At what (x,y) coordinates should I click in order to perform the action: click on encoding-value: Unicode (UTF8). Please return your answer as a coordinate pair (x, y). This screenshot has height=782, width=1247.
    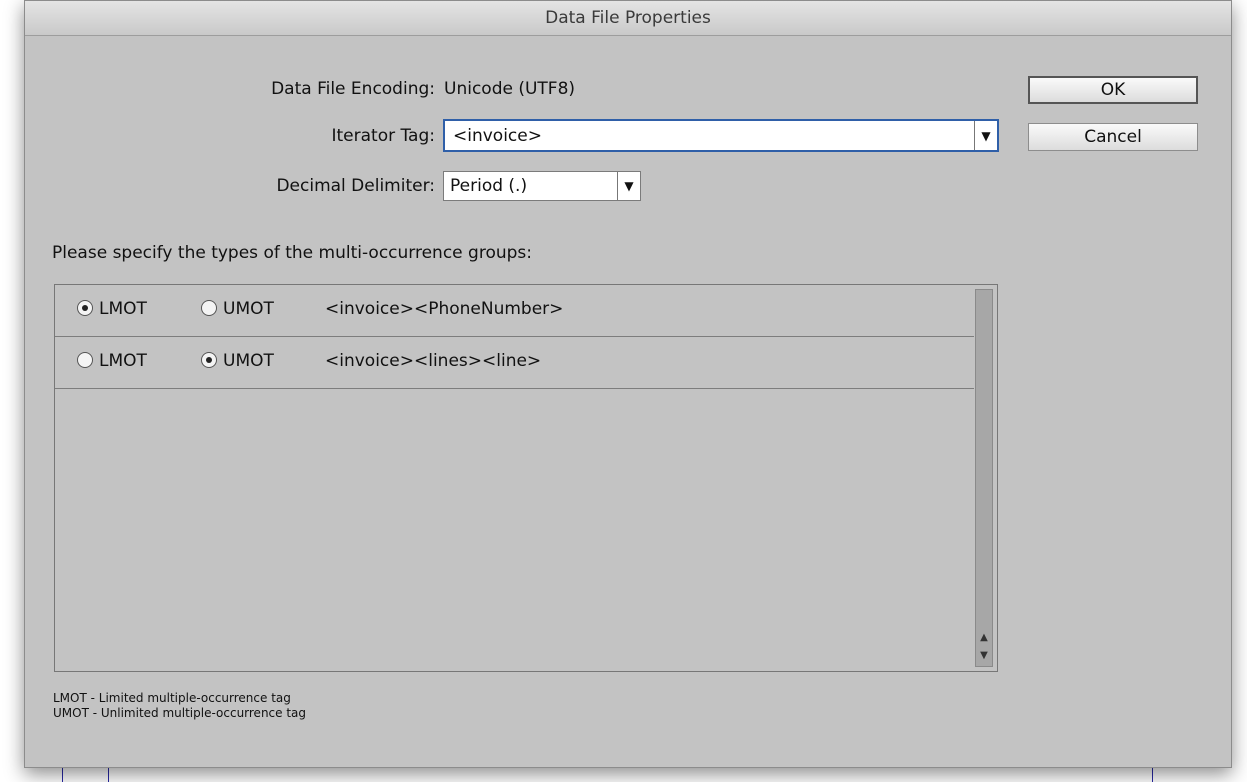
    Looking at the image, I should click on (510, 89).